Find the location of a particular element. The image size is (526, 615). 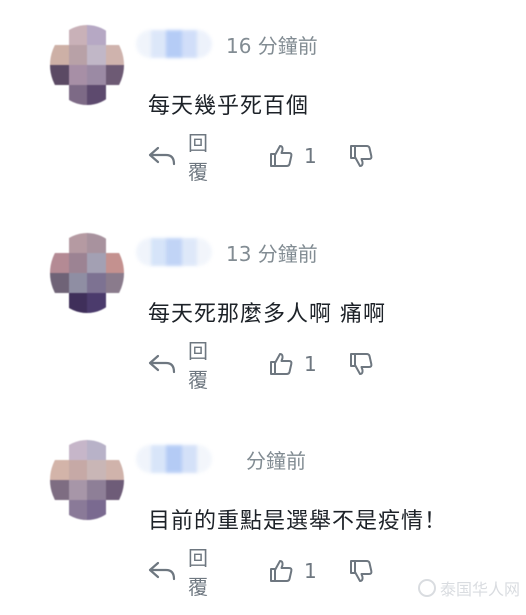

comment-text: 每天死那麼多人啊 痛啊 is located at coordinates (267, 314).